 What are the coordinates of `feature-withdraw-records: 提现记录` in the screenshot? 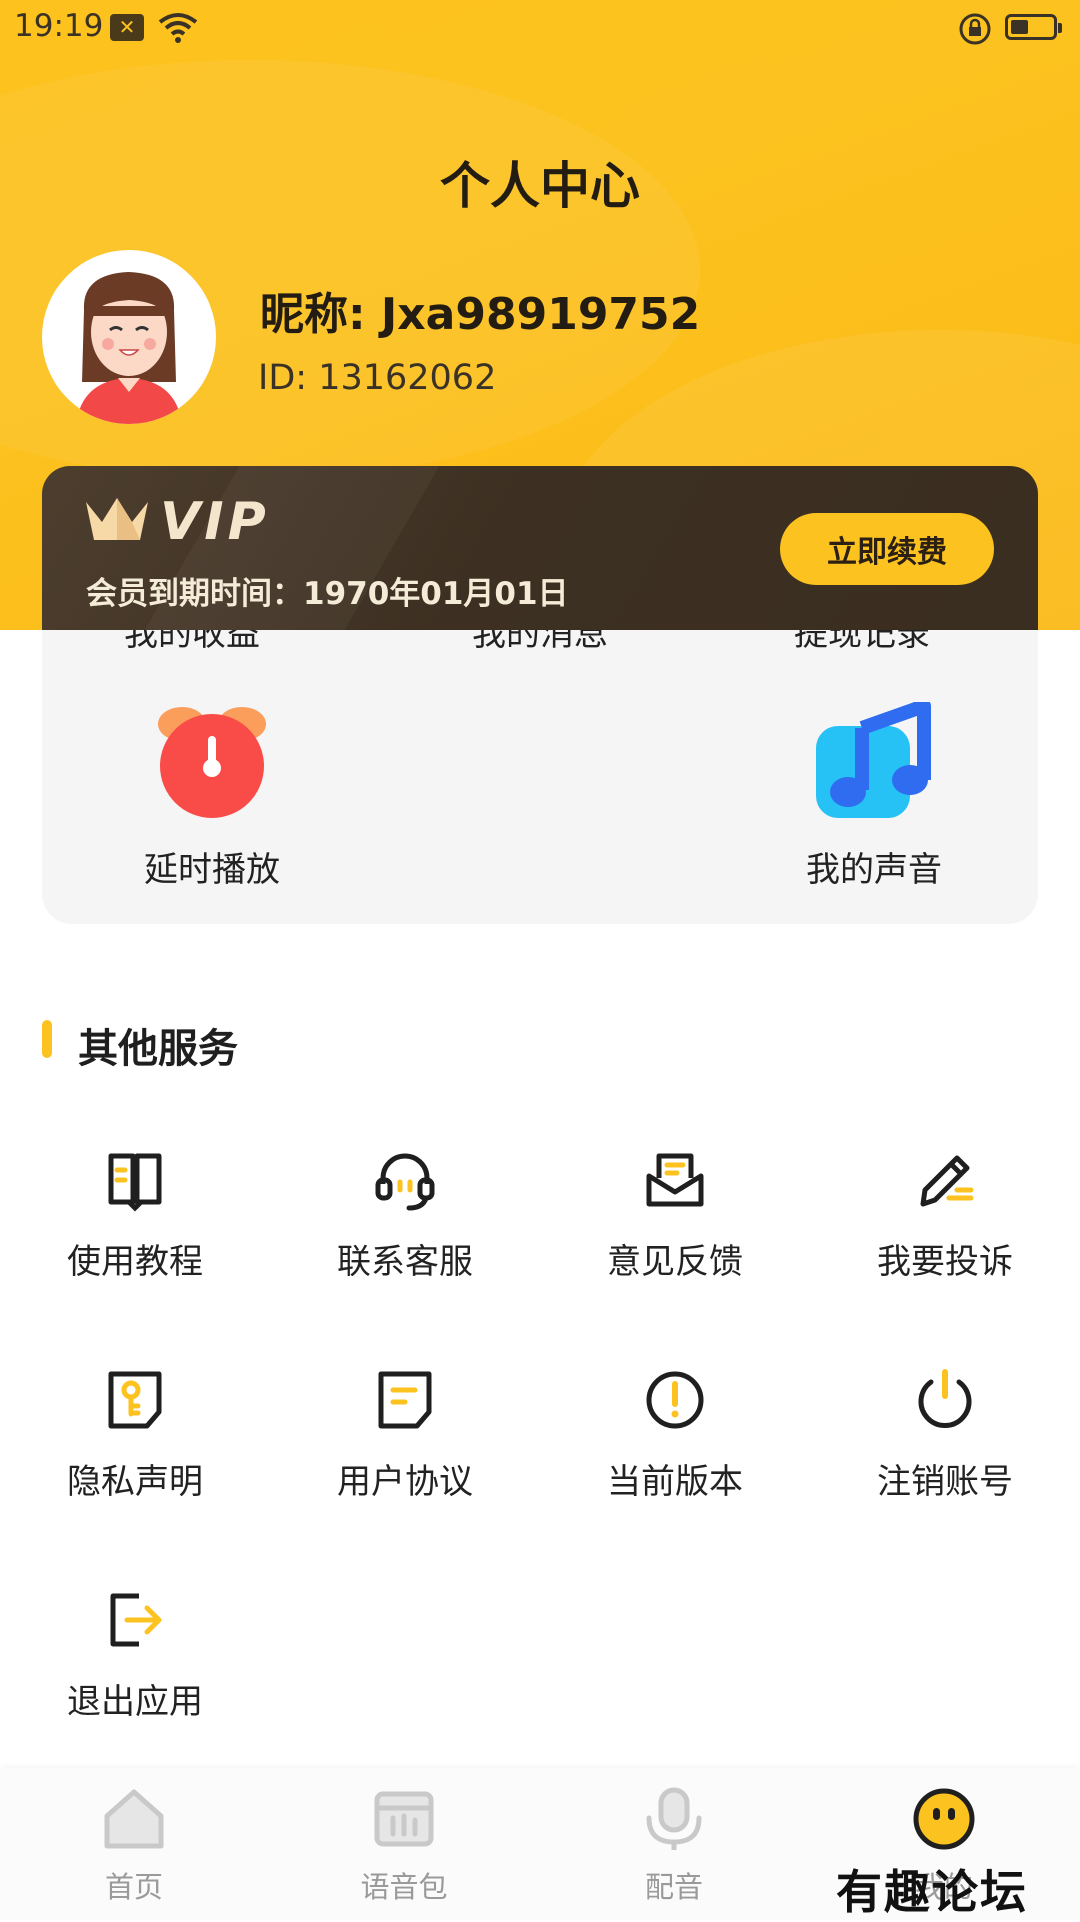 It's located at (862, 642).